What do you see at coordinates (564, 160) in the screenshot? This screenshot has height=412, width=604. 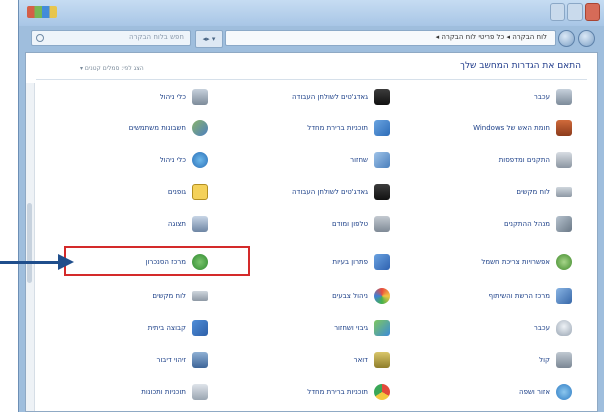 I see `printers-icon` at bounding box center [564, 160].